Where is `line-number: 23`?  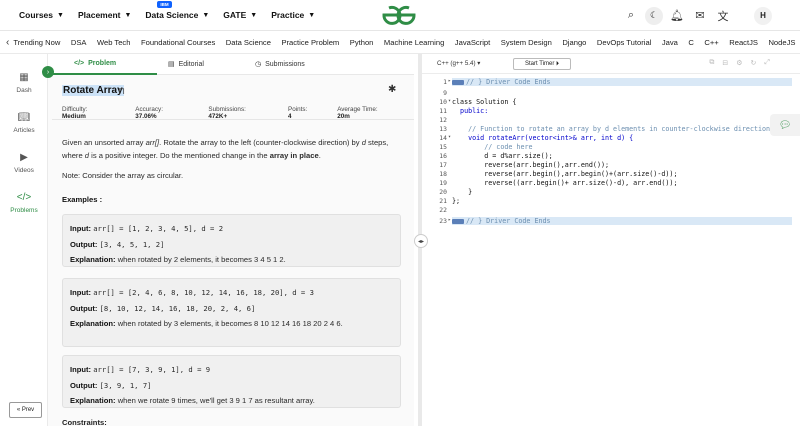
line-number: 23 is located at coordinates (443, 221).